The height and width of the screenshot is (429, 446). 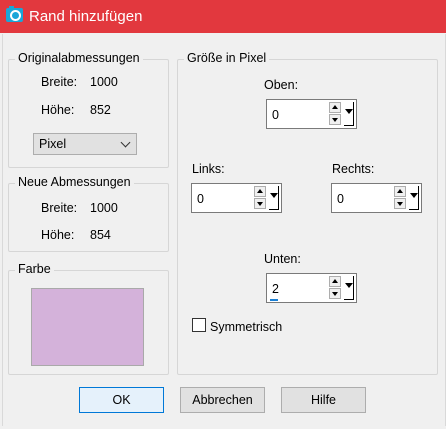 What do you see at coordinates (58, 110) in the screenshot?
I see `original-height-label: Höhe:` at bounding box center [58, 110].